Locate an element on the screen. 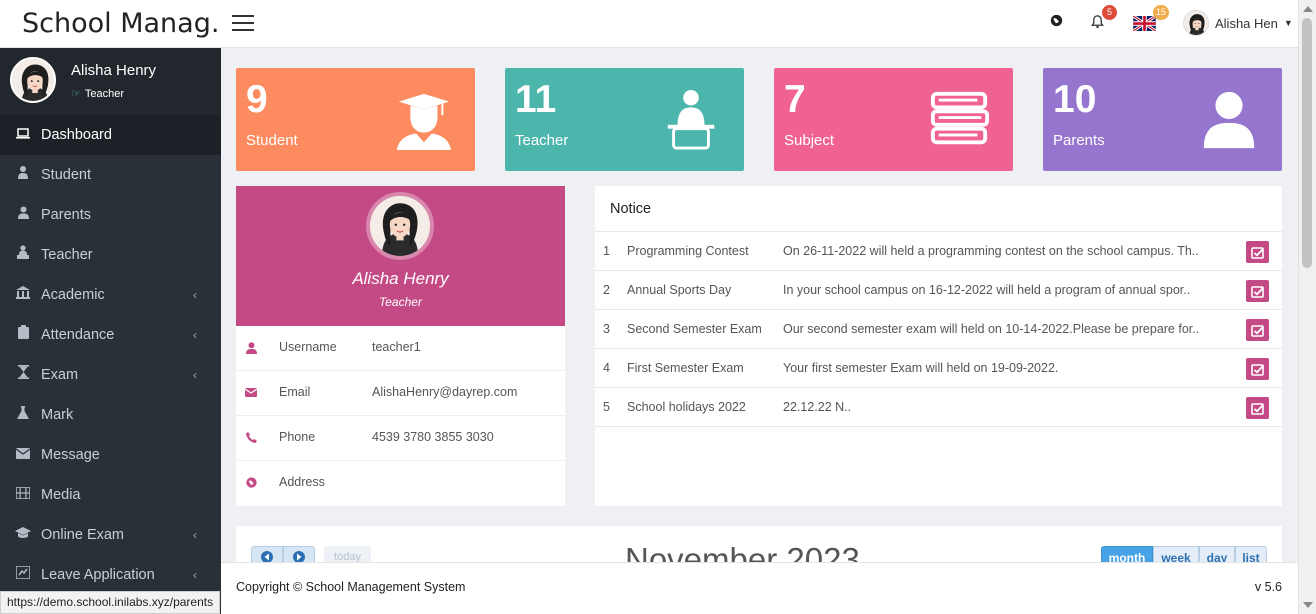  sidebar-item-exam: Exam ‹ is located at coordinates (110, 375).